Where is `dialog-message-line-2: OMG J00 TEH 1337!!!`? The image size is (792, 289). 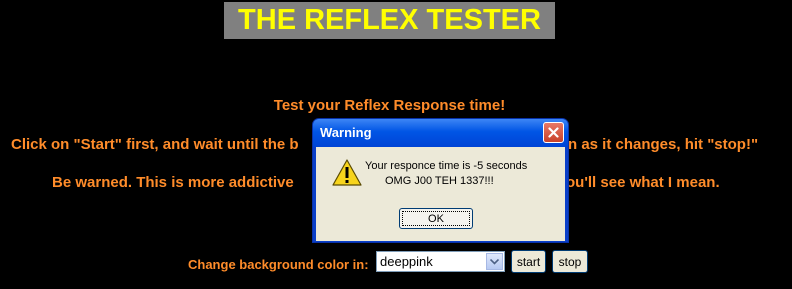 dialog-message-line-2: OMG J00 TEH 1337!!! is located at coordinates (439, 181).